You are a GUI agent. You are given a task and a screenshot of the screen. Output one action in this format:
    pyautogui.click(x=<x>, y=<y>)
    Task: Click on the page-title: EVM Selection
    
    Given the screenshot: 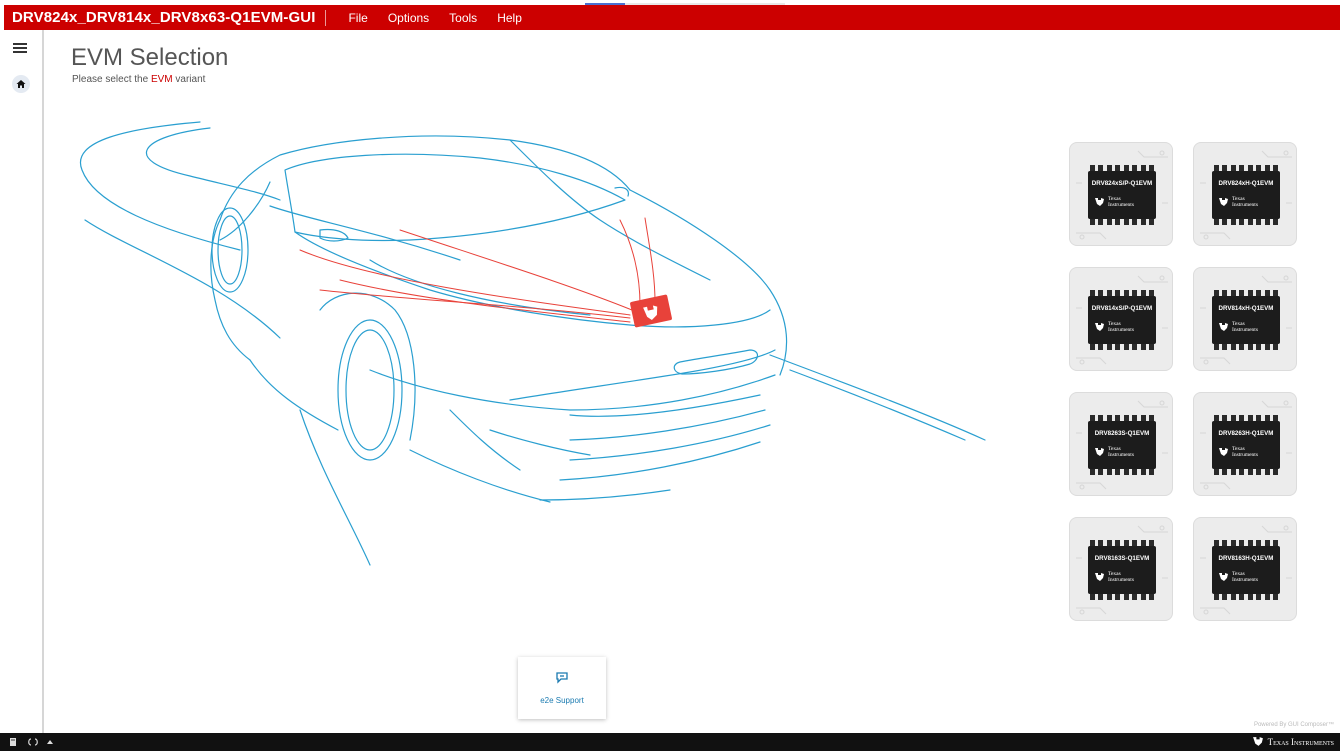 What is the action you would take?
    pyautogui.click(x=150, y=57)
    